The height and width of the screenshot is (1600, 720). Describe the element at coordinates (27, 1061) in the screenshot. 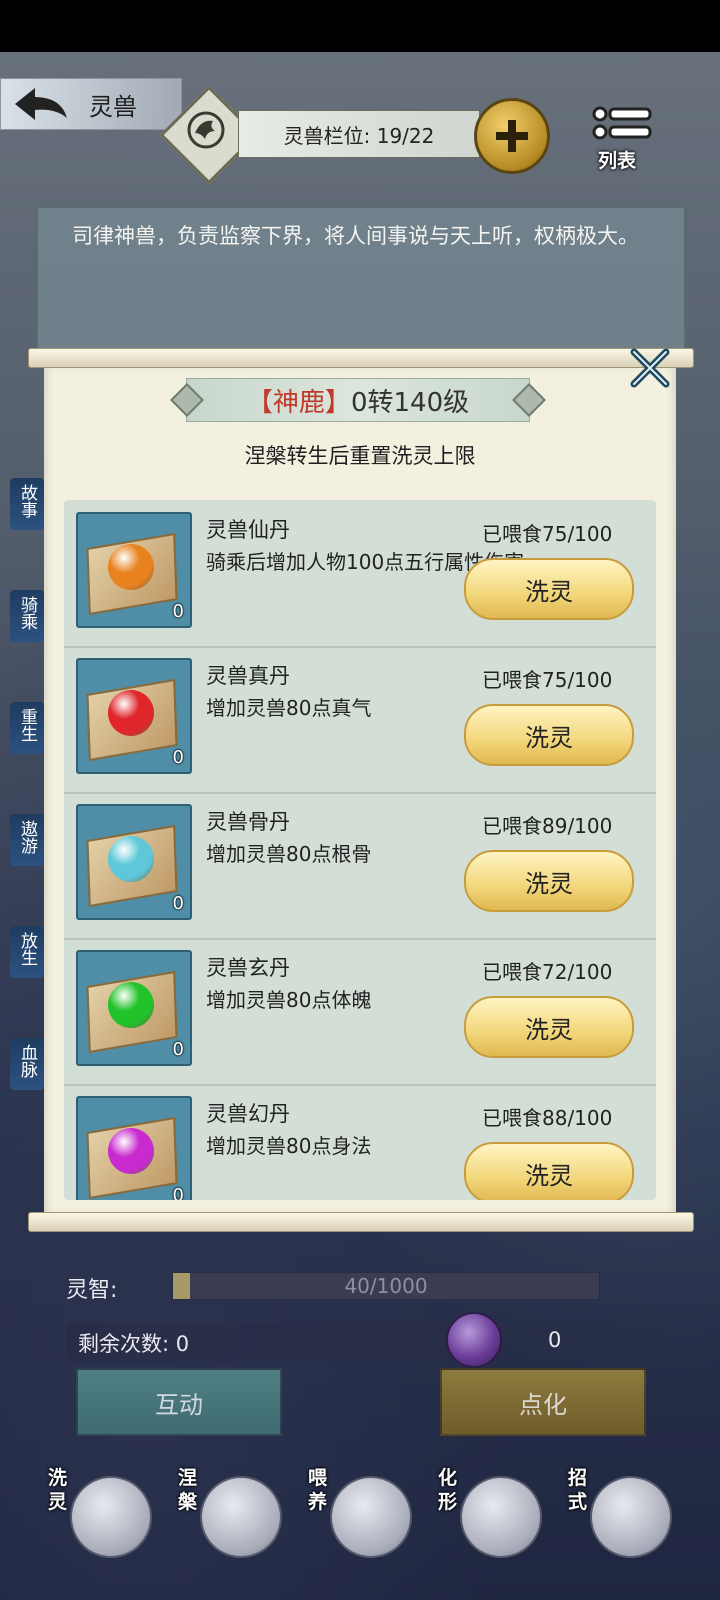

I see `side-tab-label: 血脉` at that location.